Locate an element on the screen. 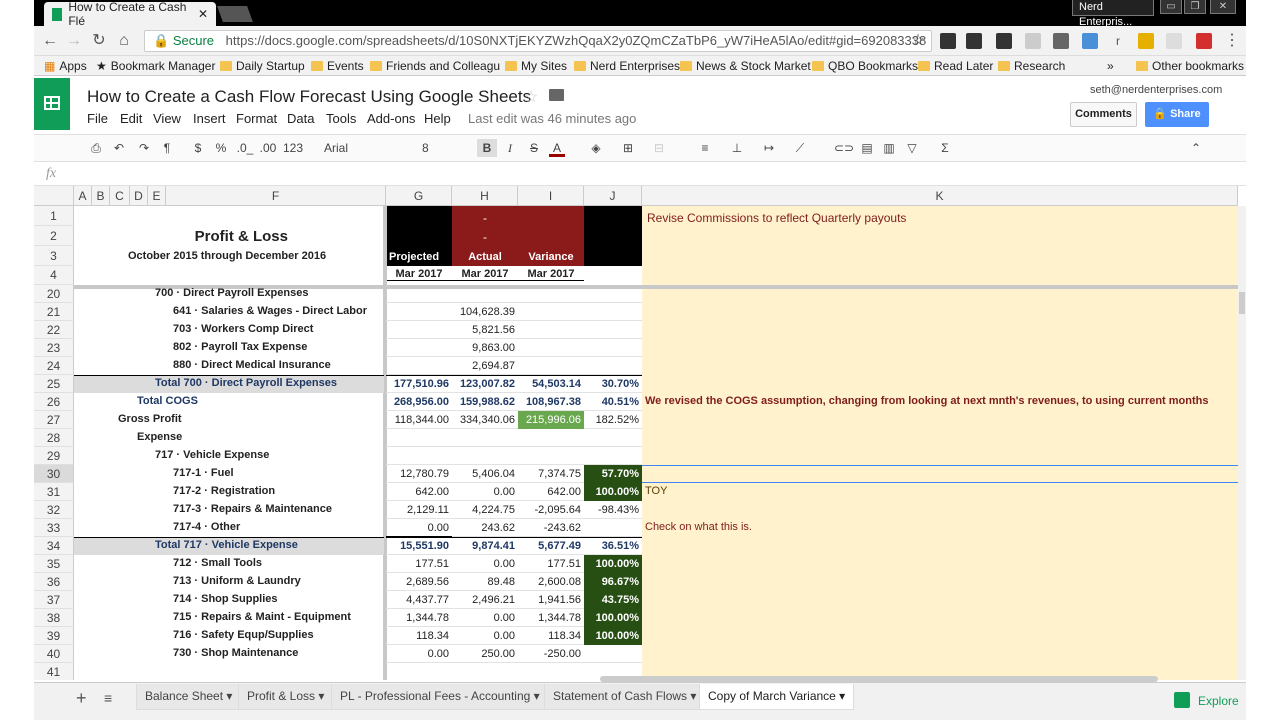 The height and width of the screenshot is (720, 1280). cell-g: 642.00 is located at coordinates (419, 492).